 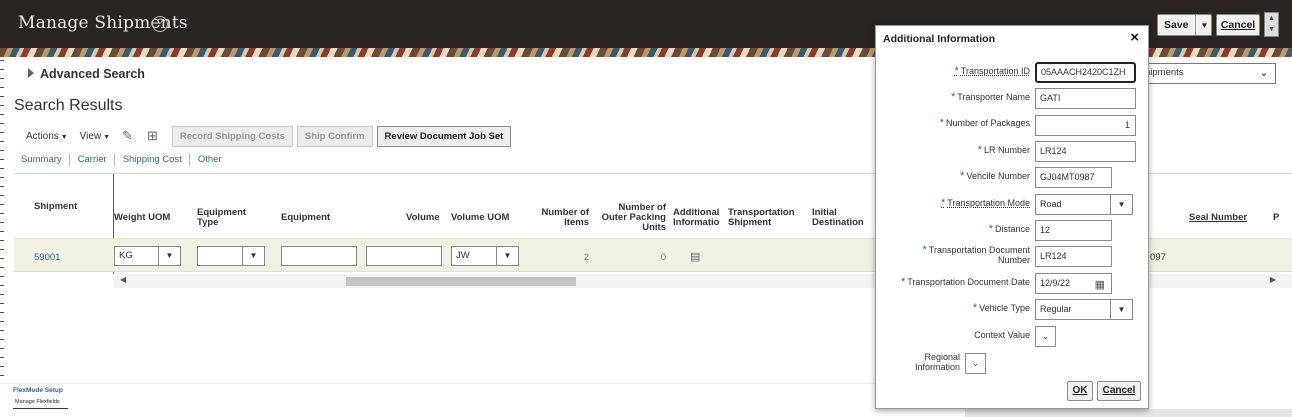 I want to click on transportation-mode-value: Road, so click(x=1051, y=204).